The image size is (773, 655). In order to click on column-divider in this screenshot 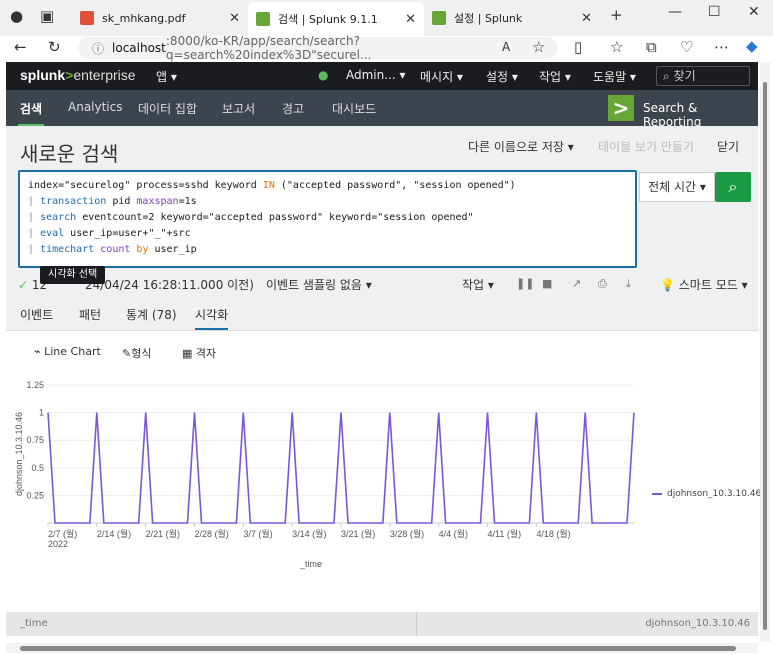, I will do `click(416, 624)`.